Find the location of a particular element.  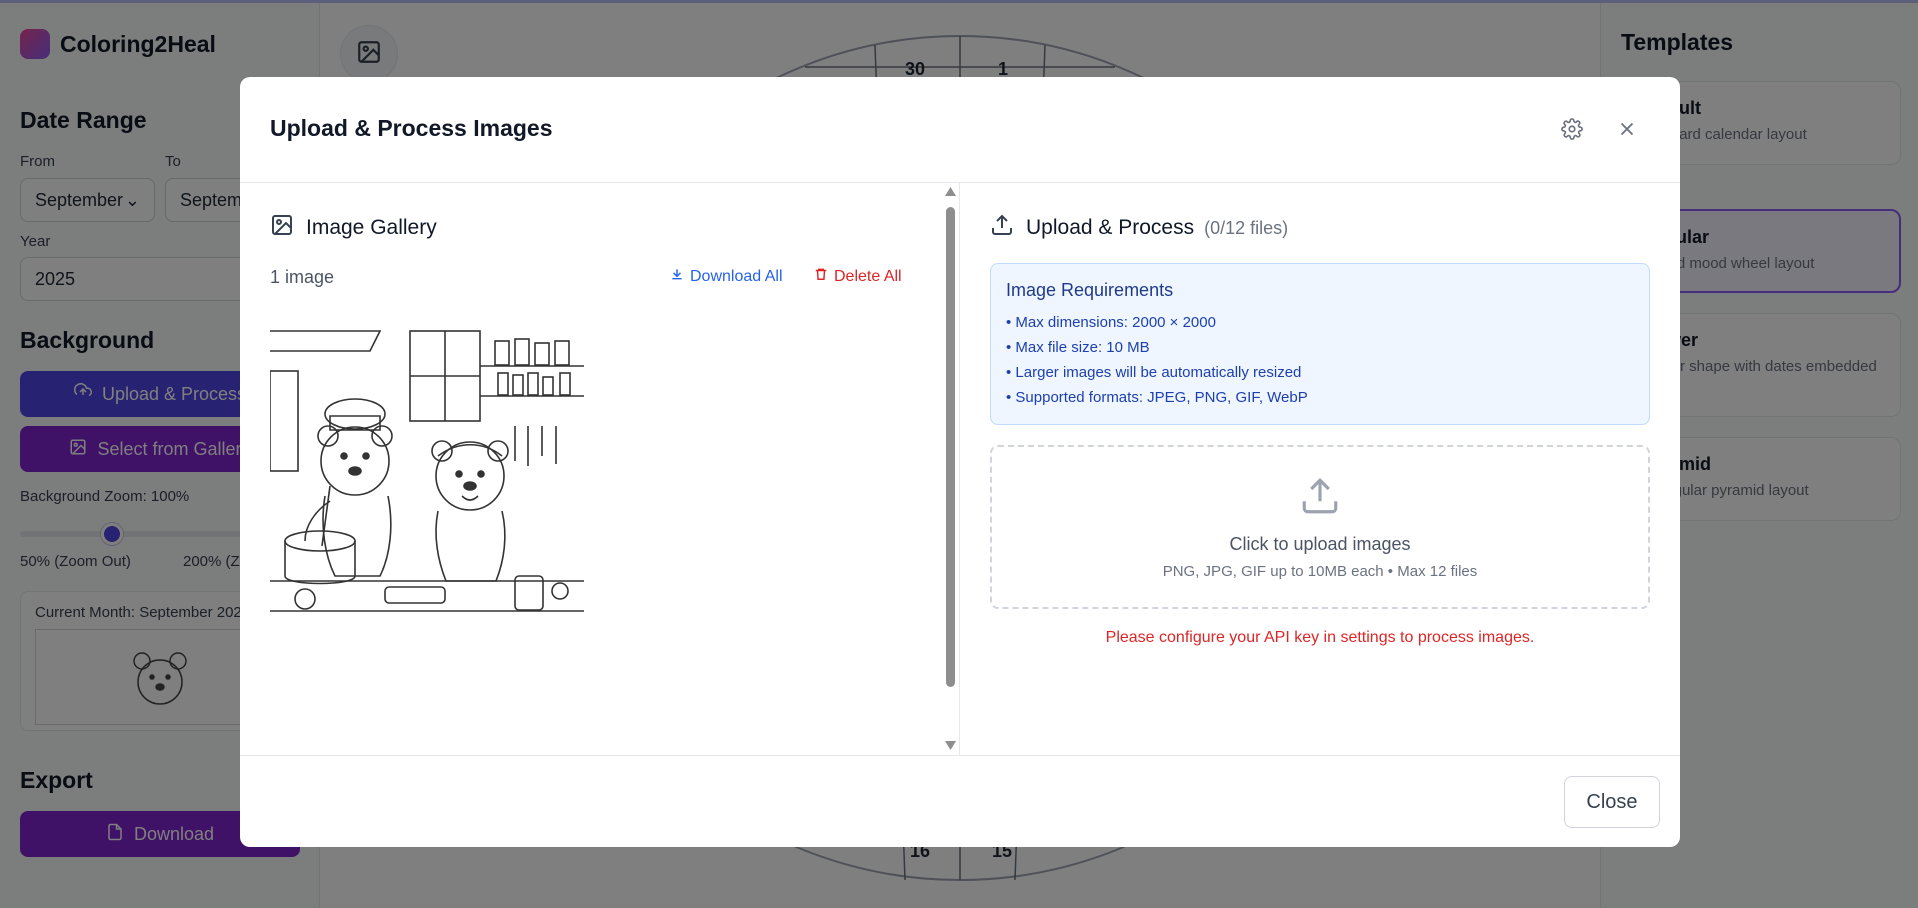

gallery-scrollbar is located at coordinates (950, 469).